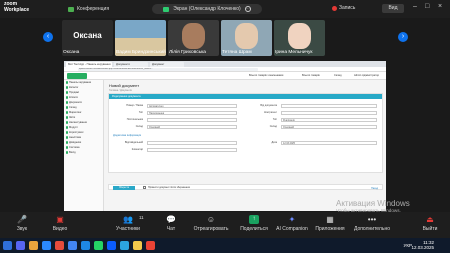 The image size is (450, 253). I want to click on participant-tile: Лілія Гриховська, so click(193, 38).